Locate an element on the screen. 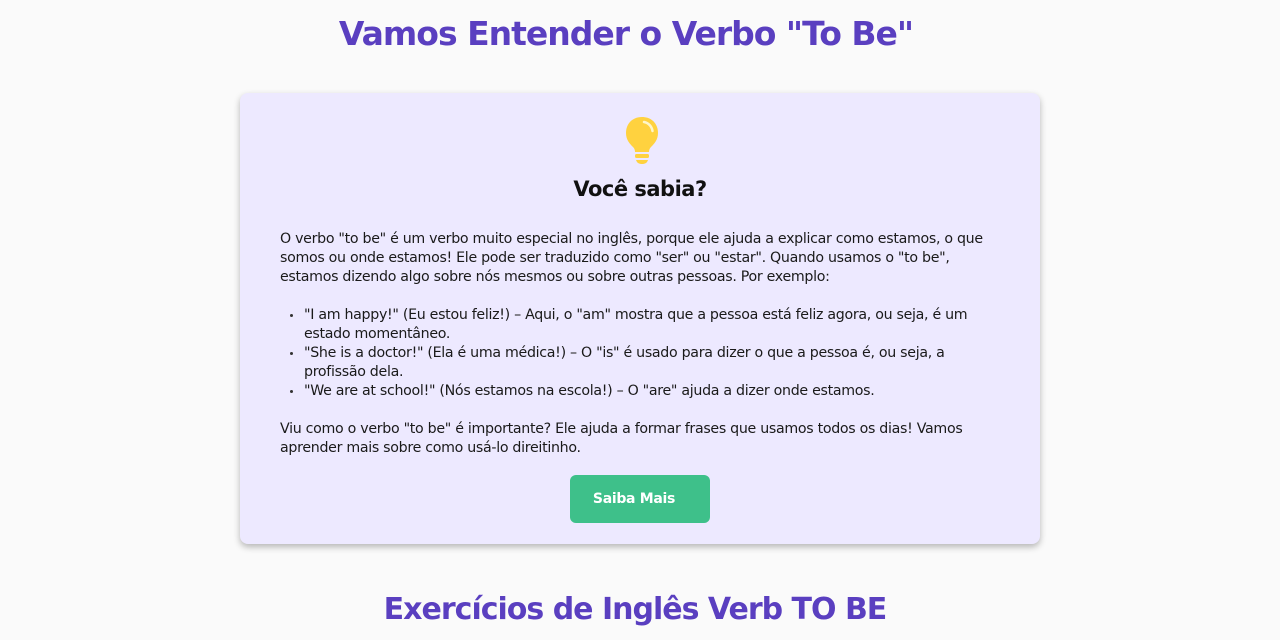 The height and width of the screenshot is (640, 1280). learn-more-button: Saiba Mais is located at coordinates (640, 499).